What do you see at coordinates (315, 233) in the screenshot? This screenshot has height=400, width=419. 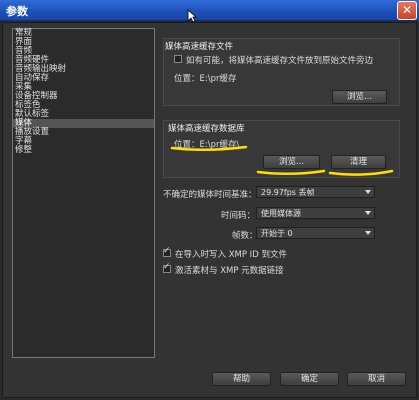 I see `frame-number-dropdown: 开始于 0` at bounding box center [315, 233].